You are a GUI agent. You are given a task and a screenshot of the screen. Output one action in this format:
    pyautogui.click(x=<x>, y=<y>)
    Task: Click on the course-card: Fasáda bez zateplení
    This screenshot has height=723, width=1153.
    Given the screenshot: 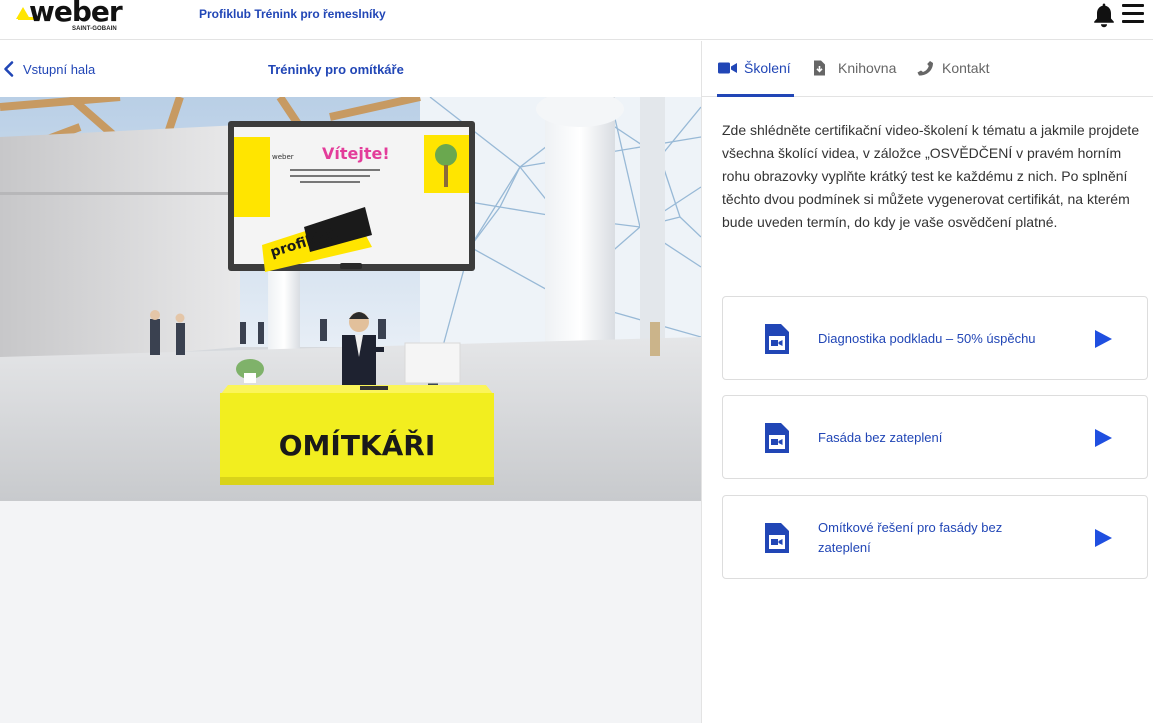 What is the action you would take?
    pyautogui.click(x=935, y=437)
    